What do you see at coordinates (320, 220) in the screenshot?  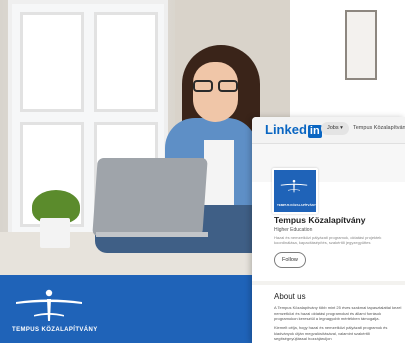 I see `company-name: Tempus Közalapítvány` at bounding box center [320, 220].